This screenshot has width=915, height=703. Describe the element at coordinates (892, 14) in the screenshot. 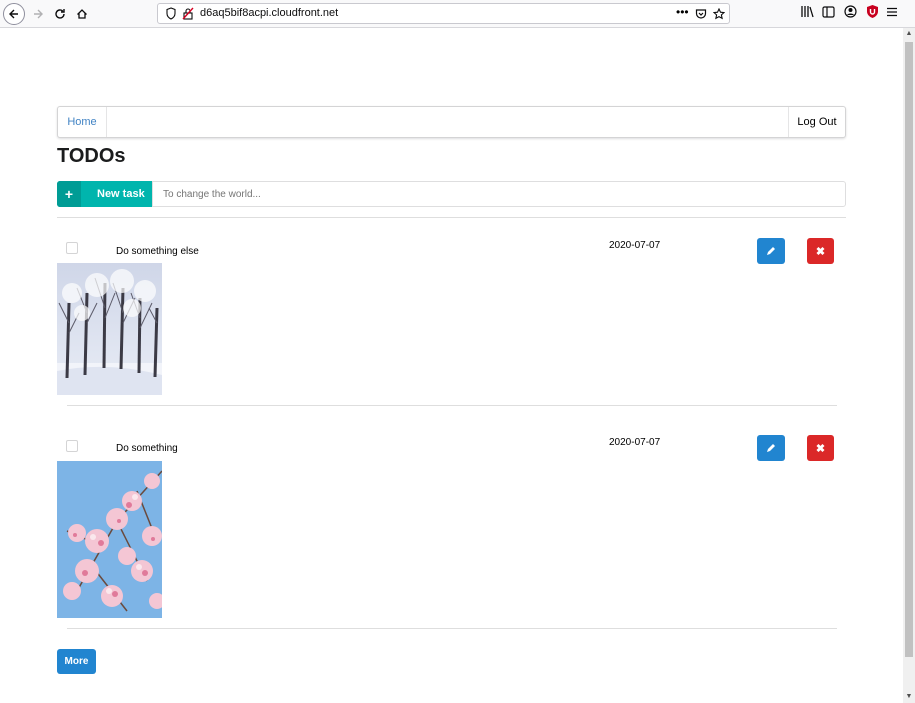

I see `menu-icon` at that location.